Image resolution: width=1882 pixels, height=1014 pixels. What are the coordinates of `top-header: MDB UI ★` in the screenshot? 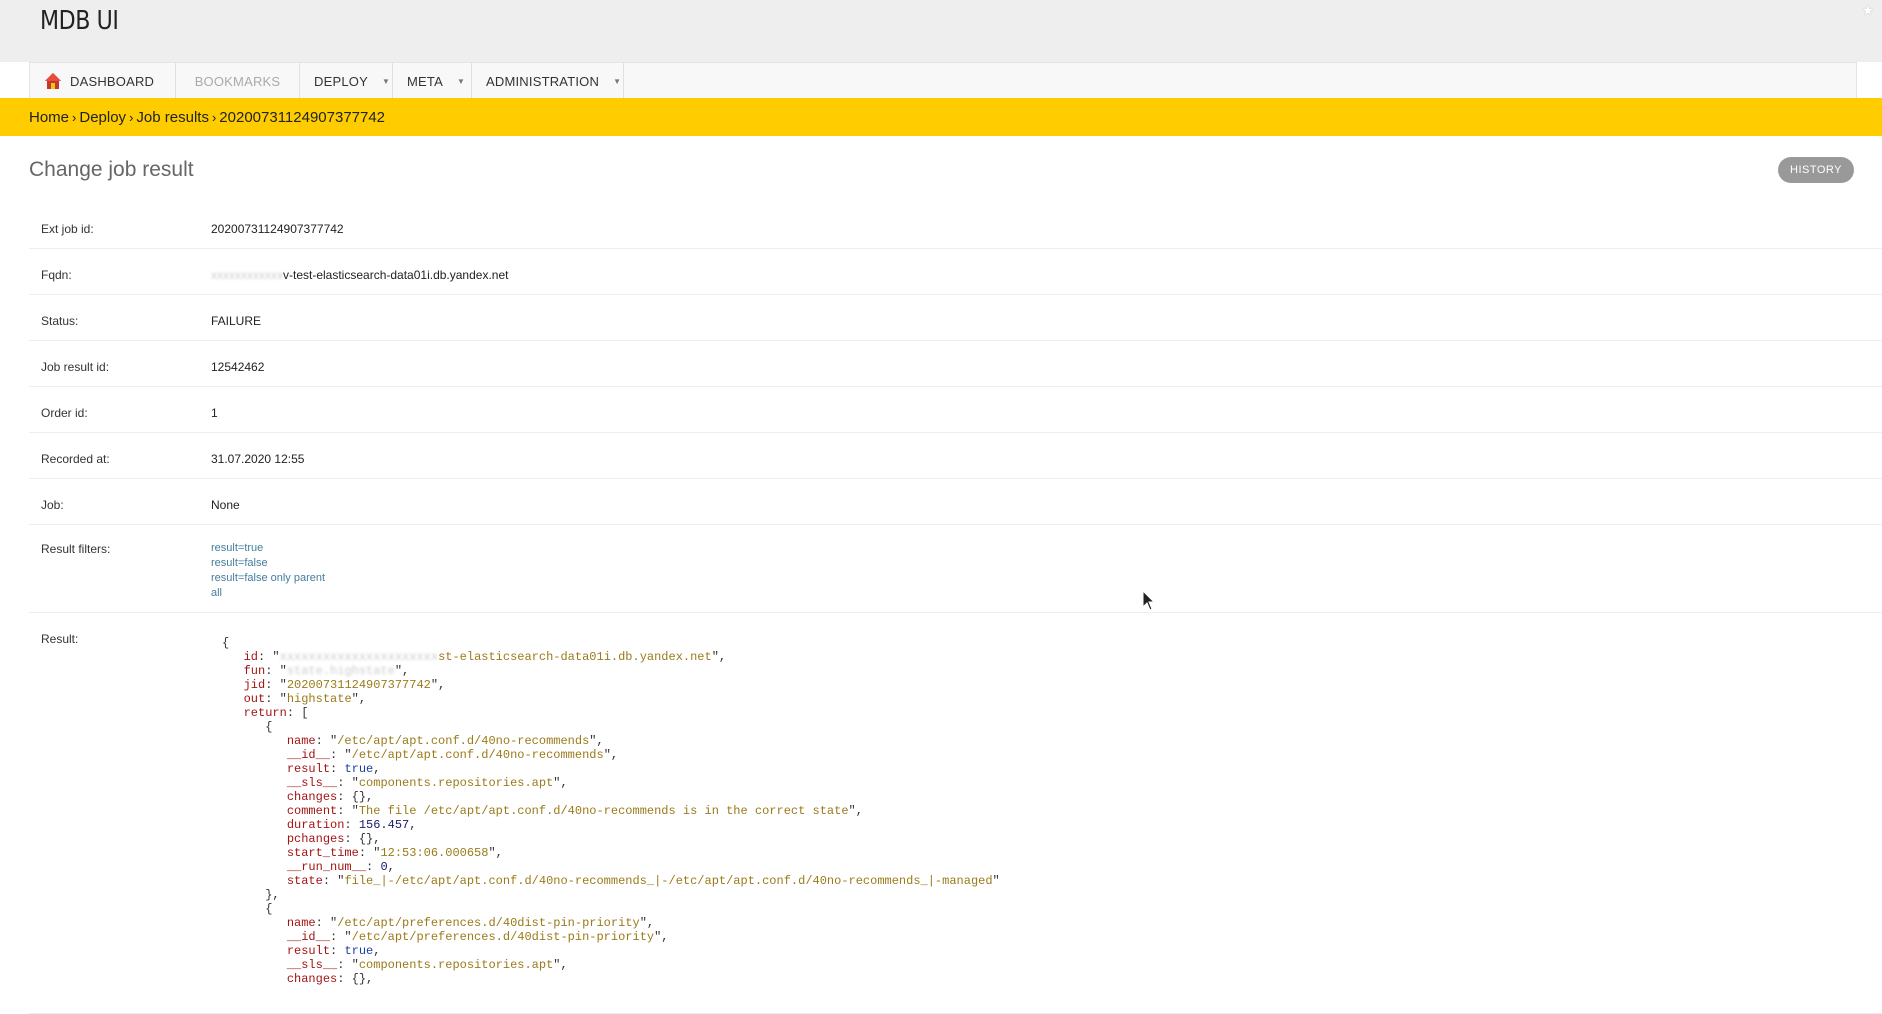 It's located at (941, 31).